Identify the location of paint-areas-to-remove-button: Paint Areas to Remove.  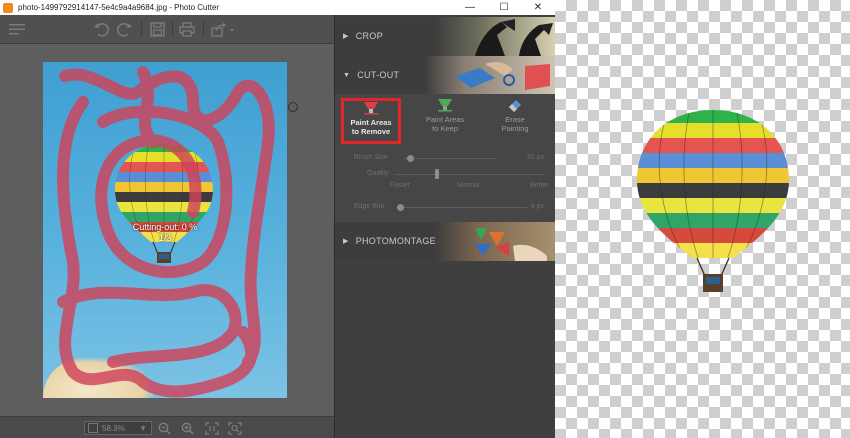
(371, 121).